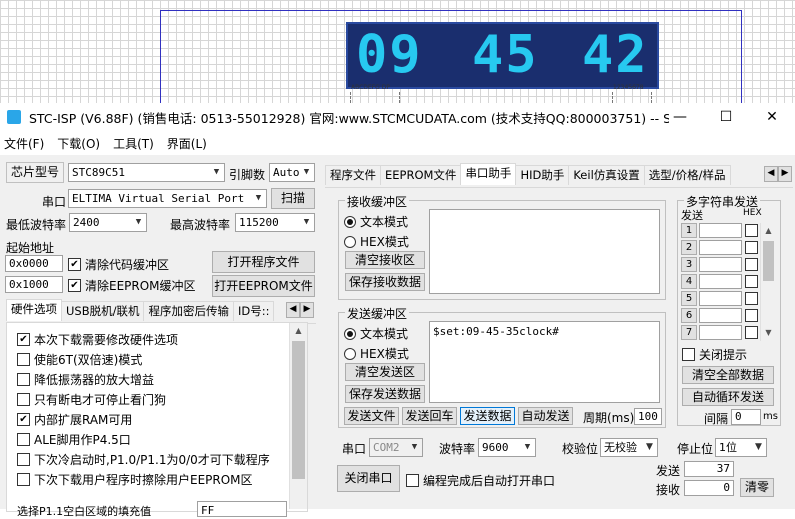 The image size is (795, 519). I want to click on multi-string-scrollbar: ▲ ▼, so click(768, 282).